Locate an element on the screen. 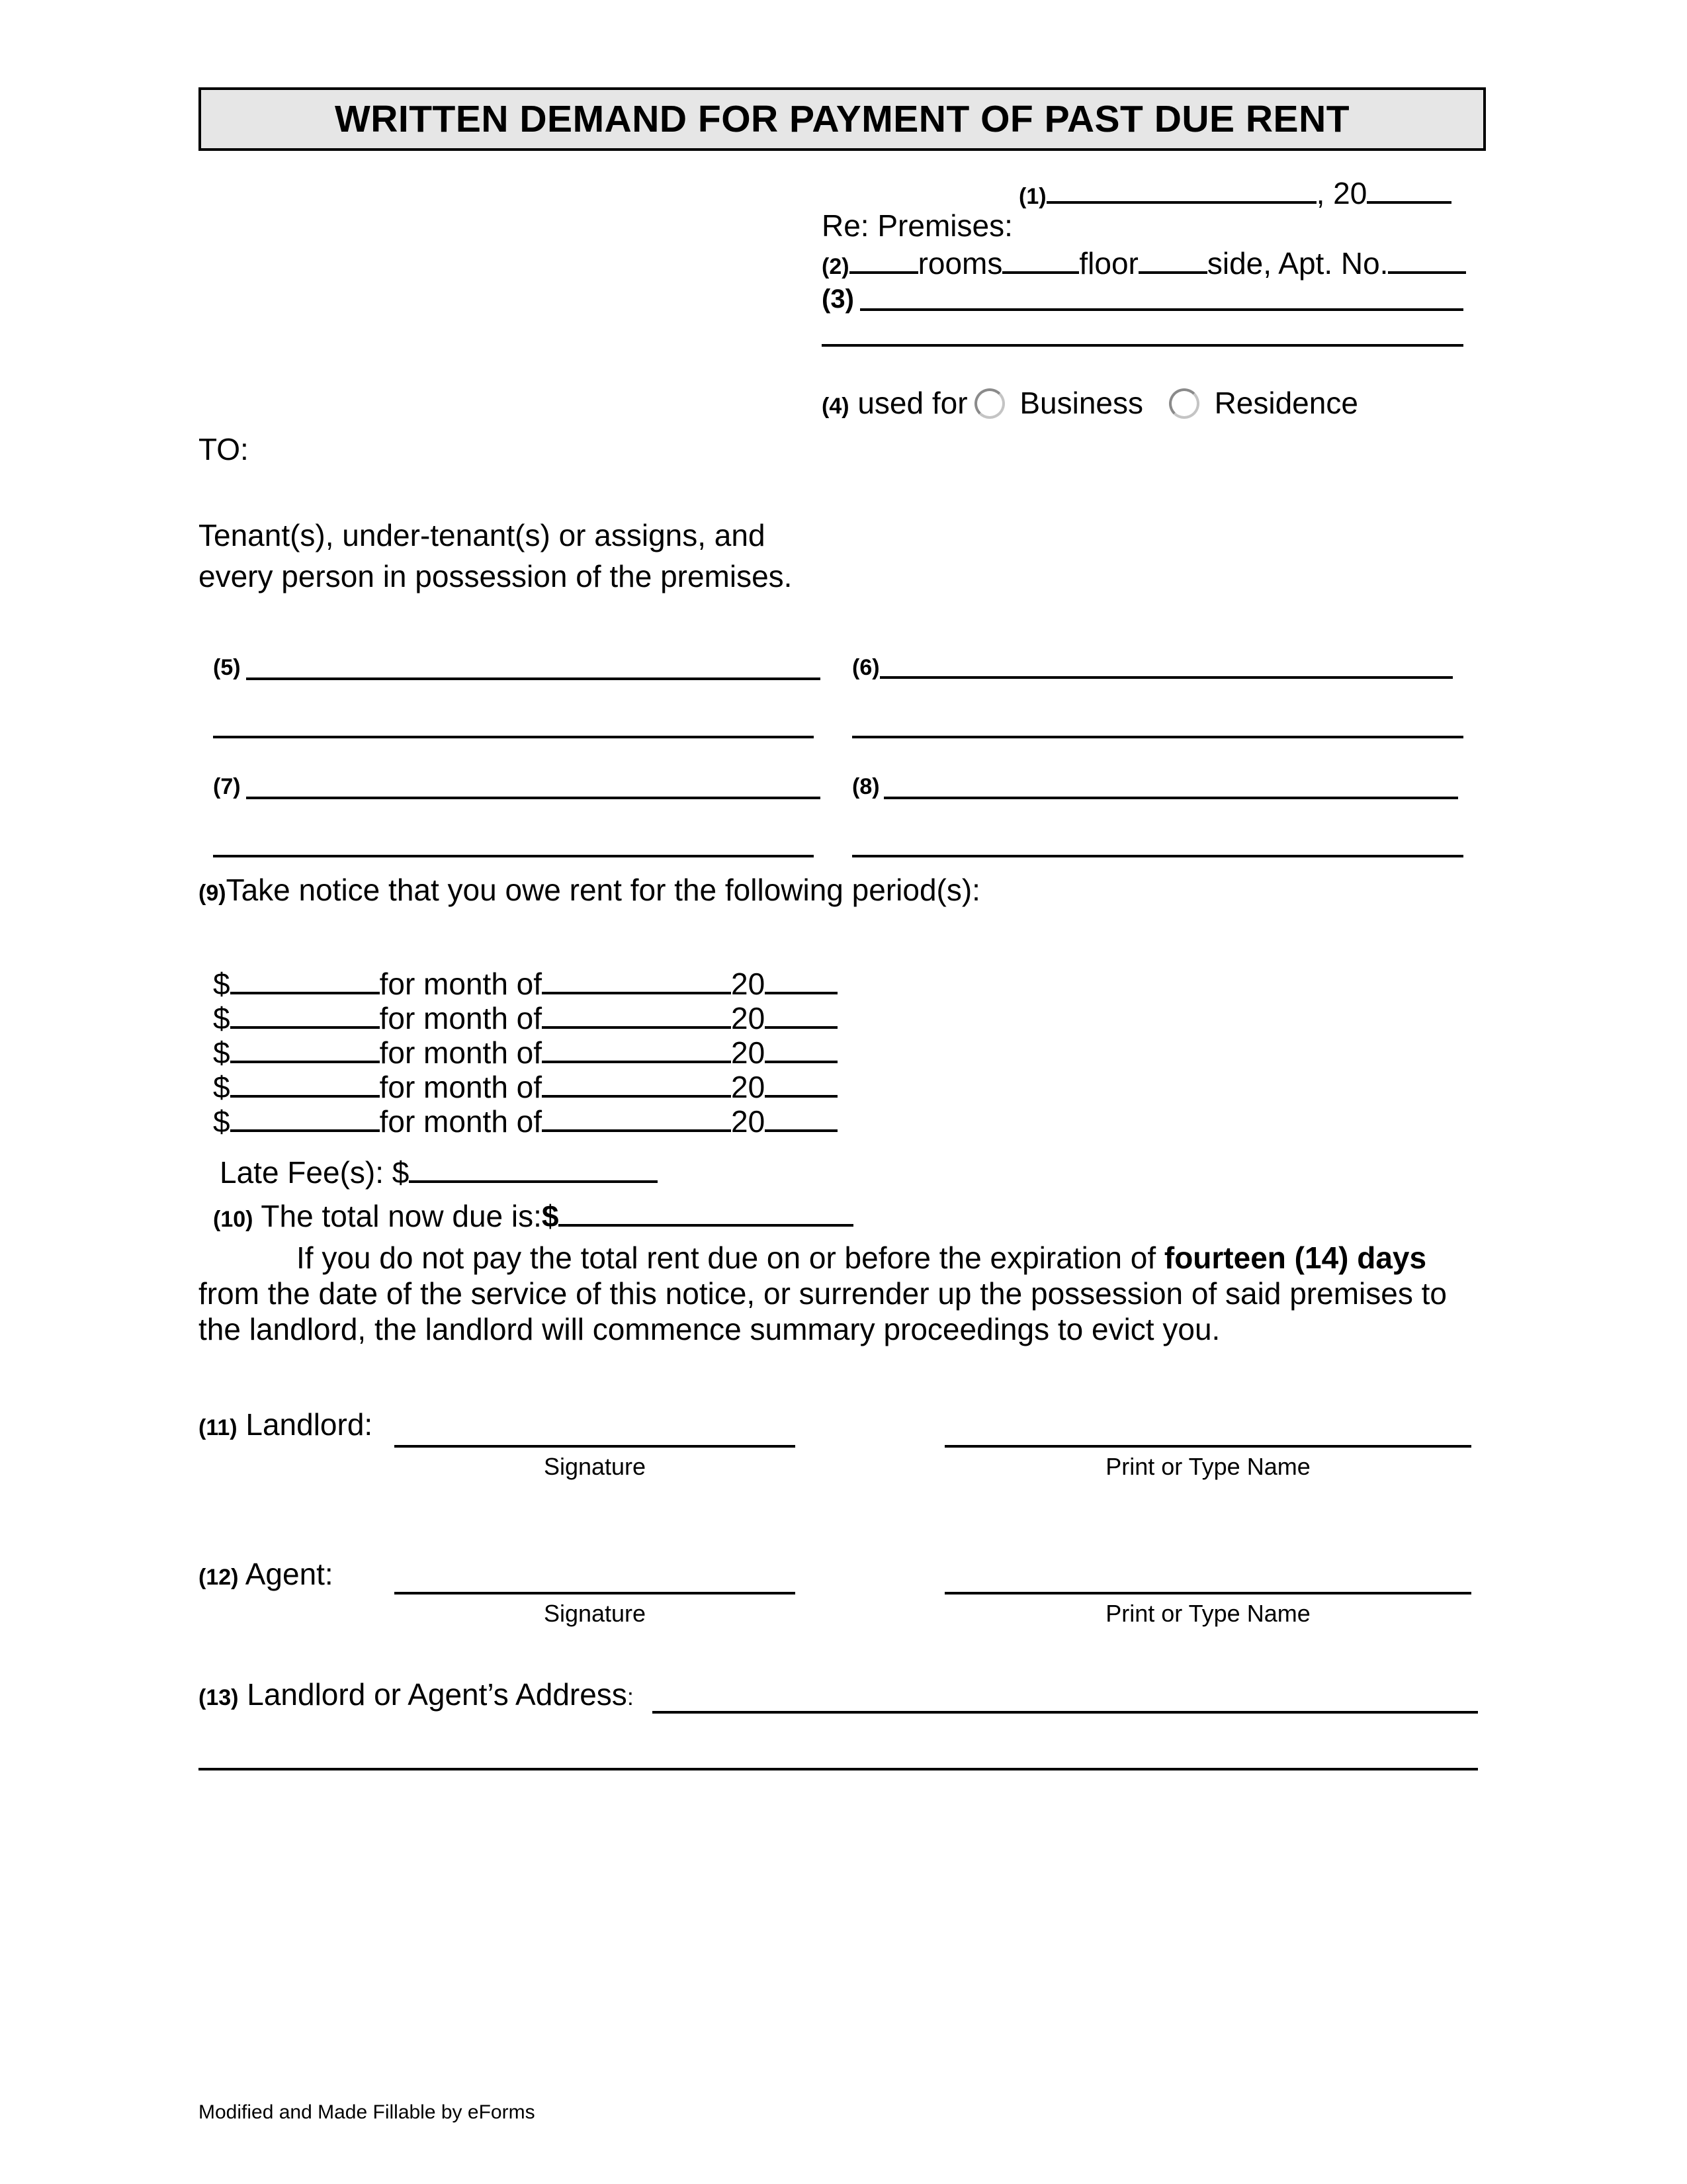 The height and width of the screenshot is (2184, 1687). landlord-name-input is located at coordinates (1208, 1447).